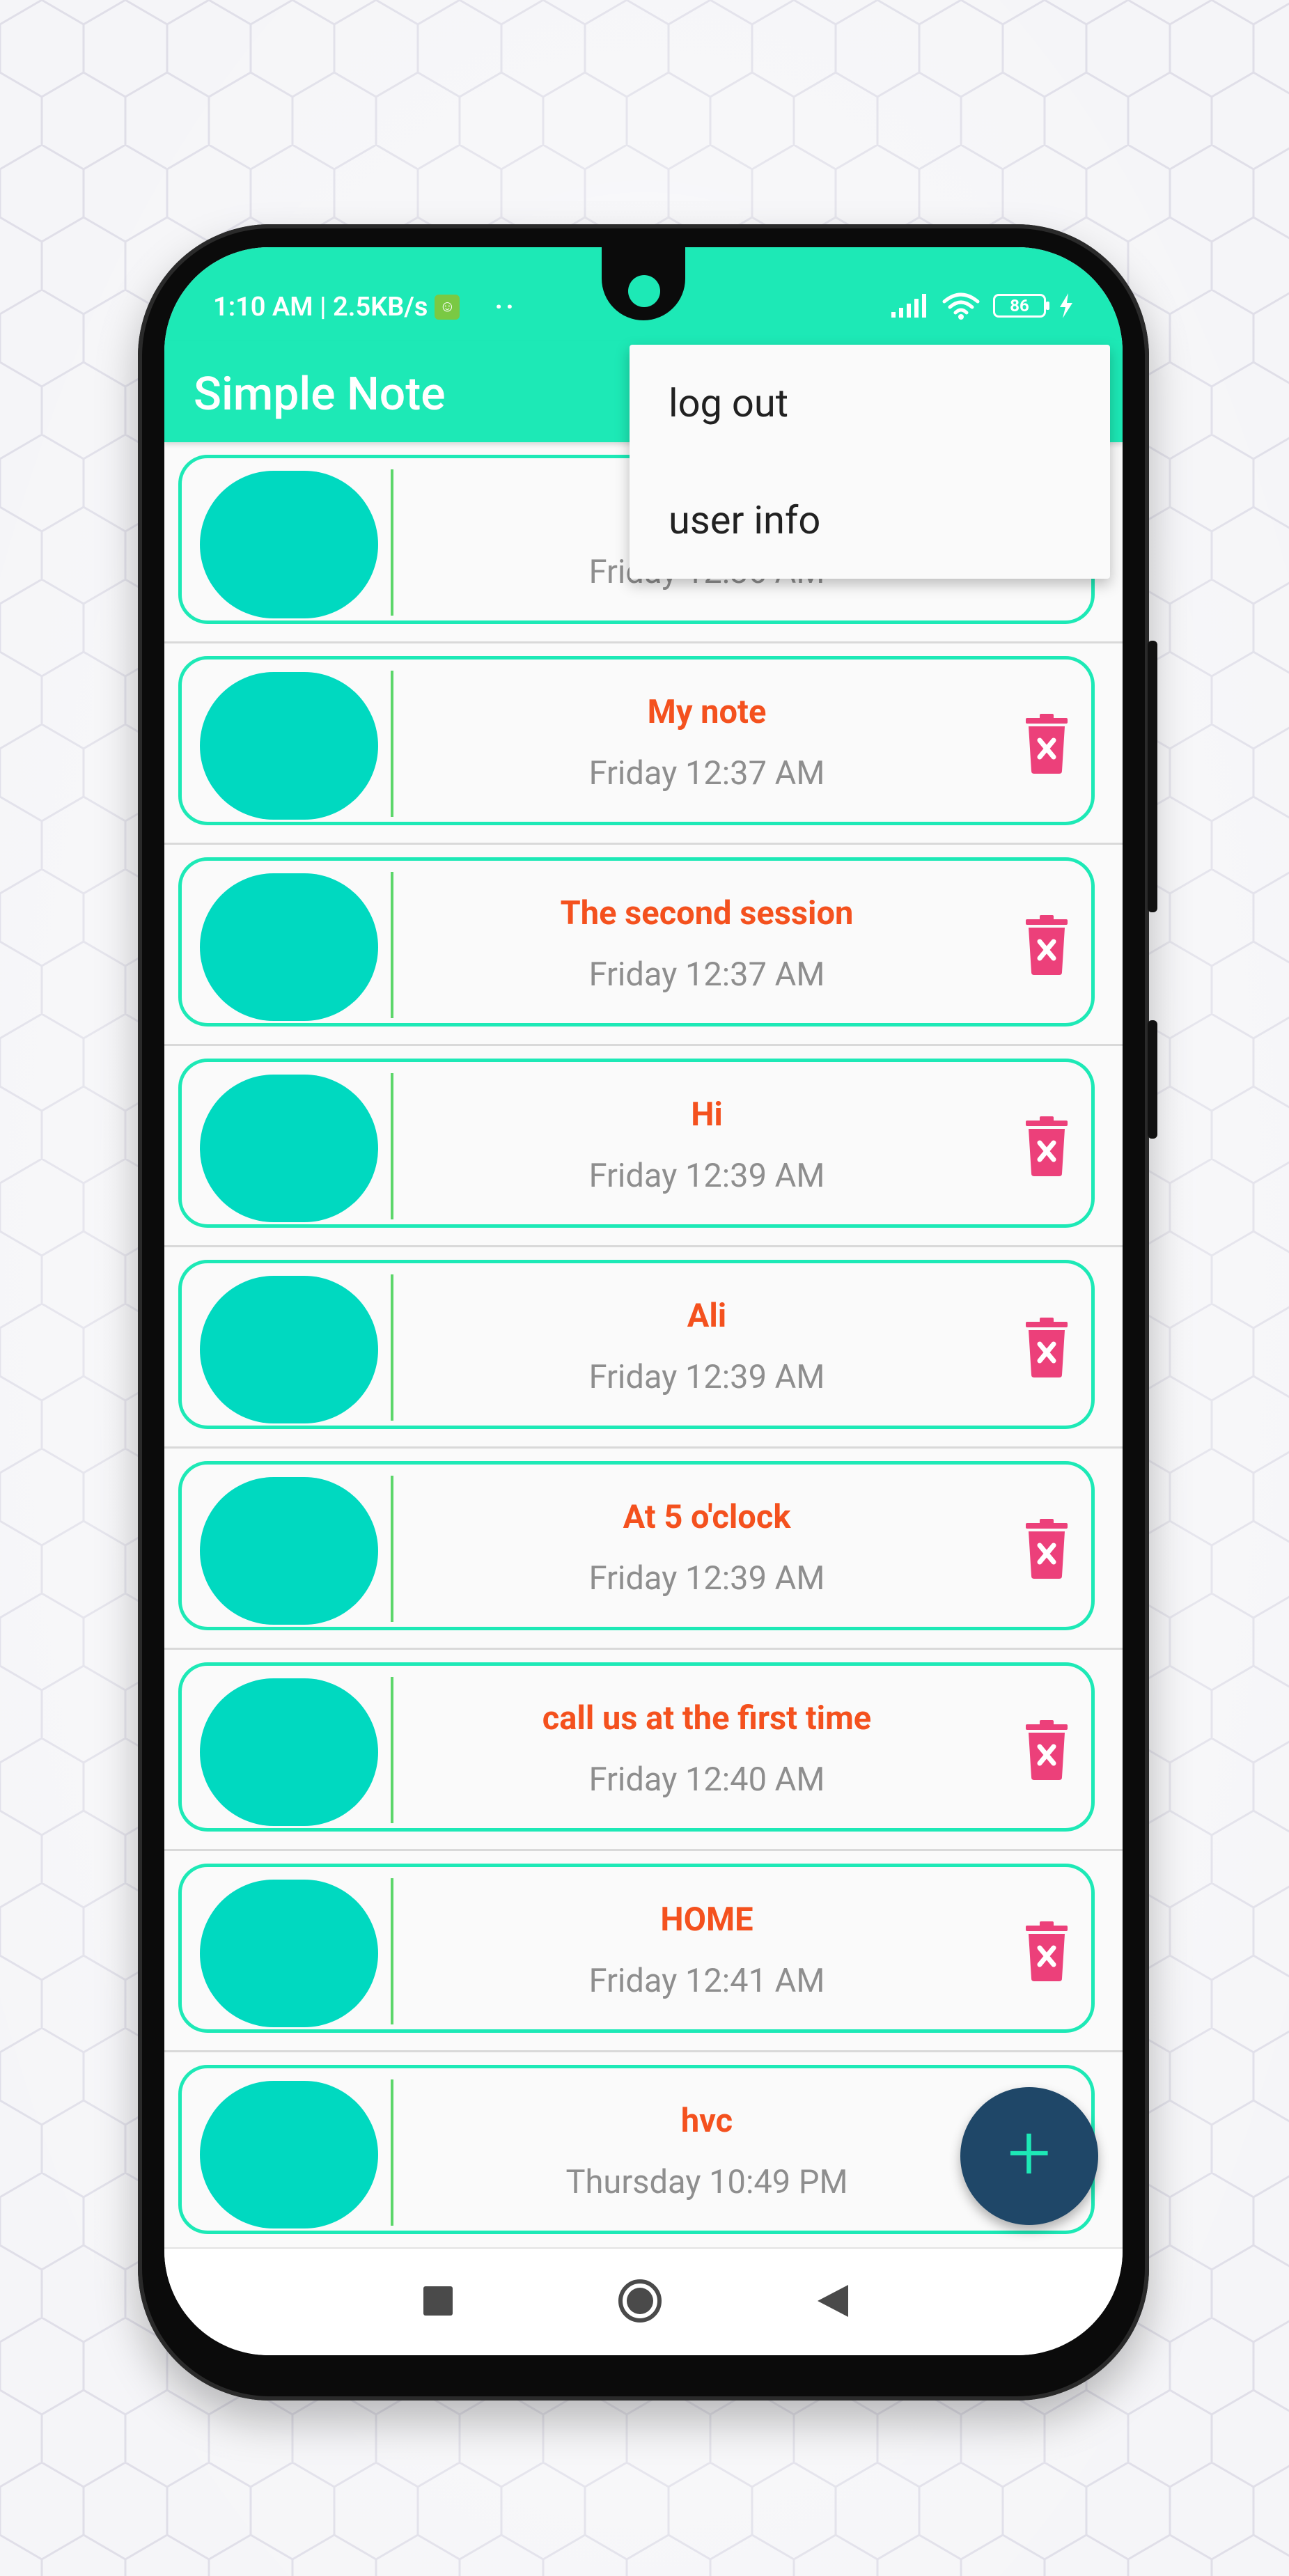 The image size is (1289, 2576). Describe the element at coordinates (320, 306) in the screenshot. I see `status-time-speed: 1:10 AM | 2.5KB/s` at that location.